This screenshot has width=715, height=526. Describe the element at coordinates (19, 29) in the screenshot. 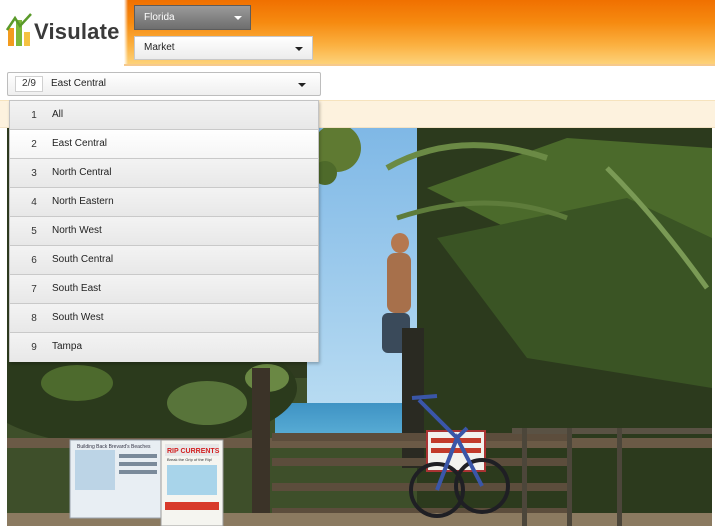

I see `bar-chart-logo-icon` at that location.